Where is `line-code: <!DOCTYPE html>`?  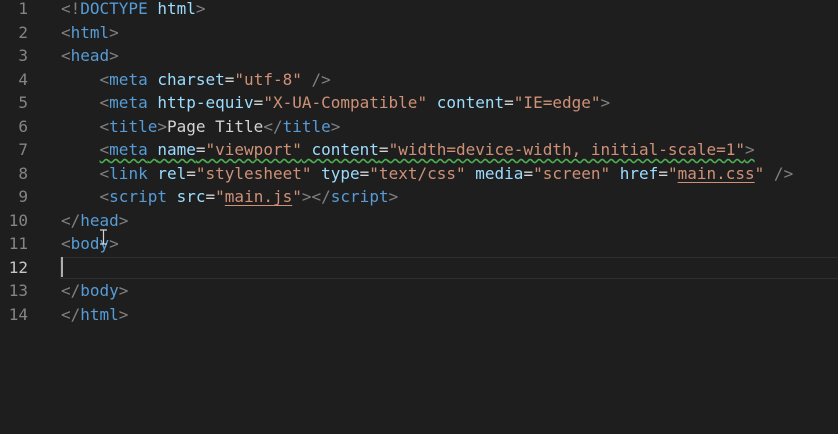
line-code: <!DOCTYPE html> is located at coordinates (133, 10).